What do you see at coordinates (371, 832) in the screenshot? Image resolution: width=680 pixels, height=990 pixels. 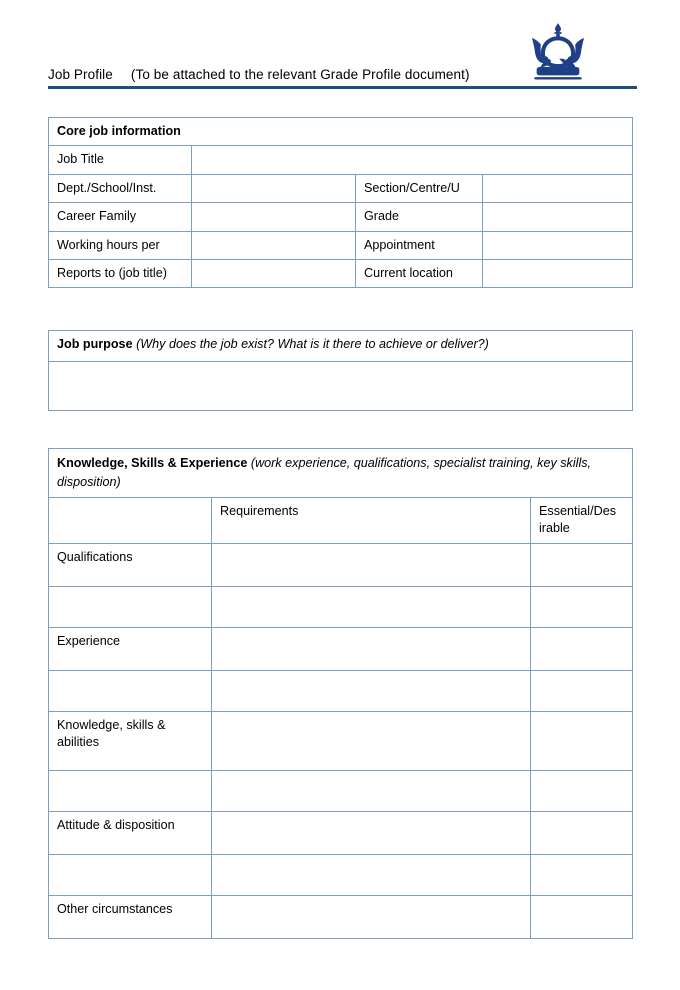 I see `kse-requirements-attitude-disposition` at bounding box center [371, 832].